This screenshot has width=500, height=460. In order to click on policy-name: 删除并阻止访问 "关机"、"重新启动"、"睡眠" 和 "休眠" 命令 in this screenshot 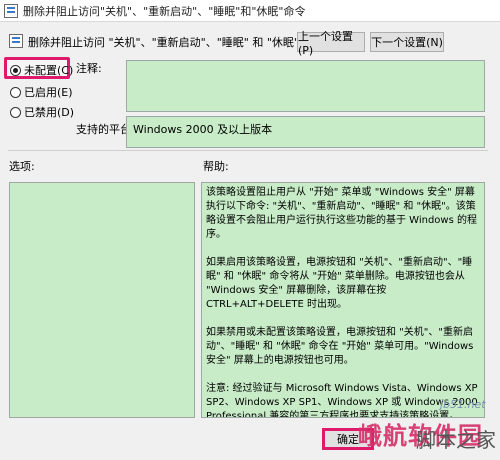, I will do `click(176, 42)`.